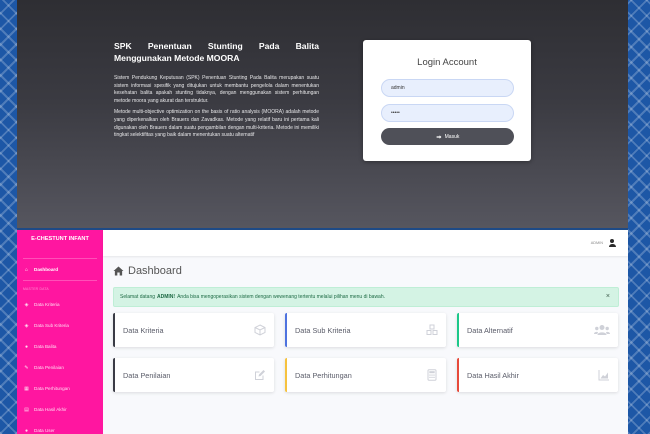 This screenshot has height=434, width=650. Describe the element at coordinates (52, 388) in the screenshot. I see `sidebar-item-label: Data Perhitungan` at that location.